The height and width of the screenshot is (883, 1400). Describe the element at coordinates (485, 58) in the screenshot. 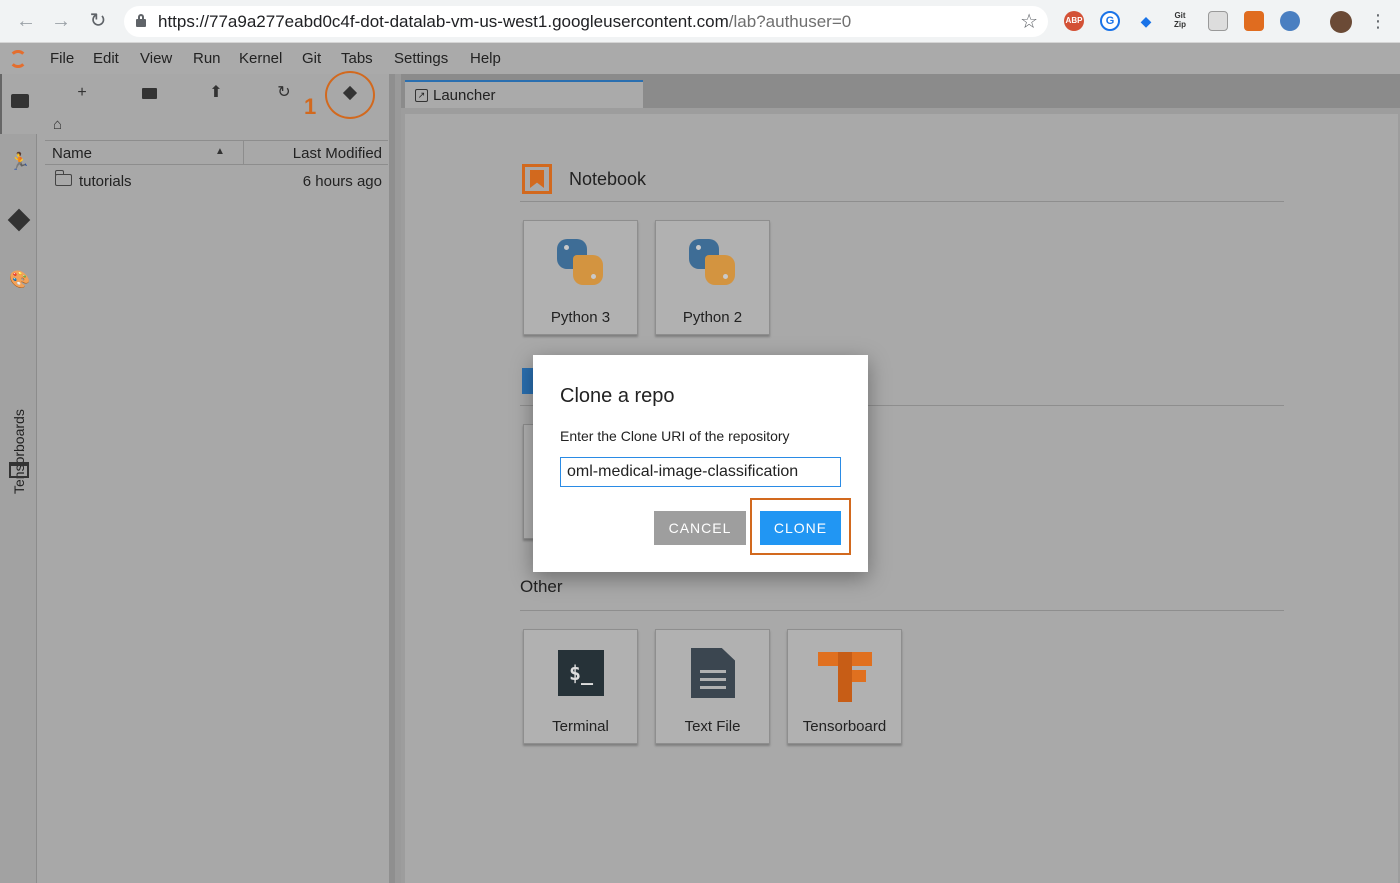

I see `menu-help: Help` at that location.